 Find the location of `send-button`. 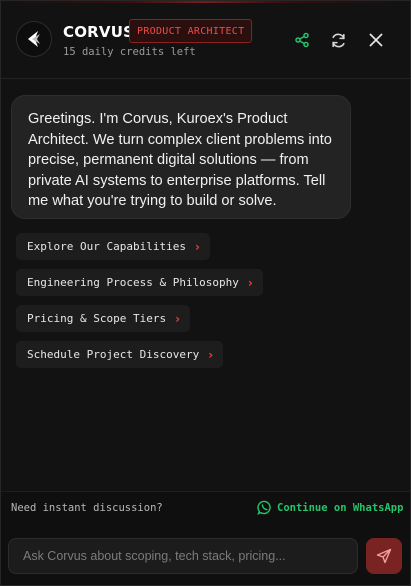

send-button is located at coordinates (384, 556).